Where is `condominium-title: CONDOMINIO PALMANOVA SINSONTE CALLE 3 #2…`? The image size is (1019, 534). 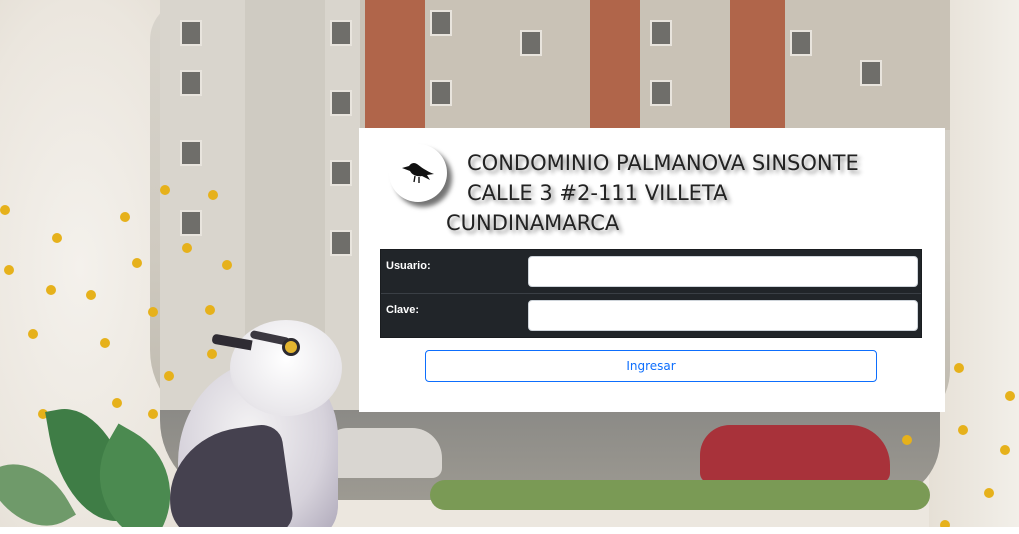 condominium-title: CONDOMINIO PALMANOVA SINSONTE CALLE 3 #2… is located at coordinates (691, 193).